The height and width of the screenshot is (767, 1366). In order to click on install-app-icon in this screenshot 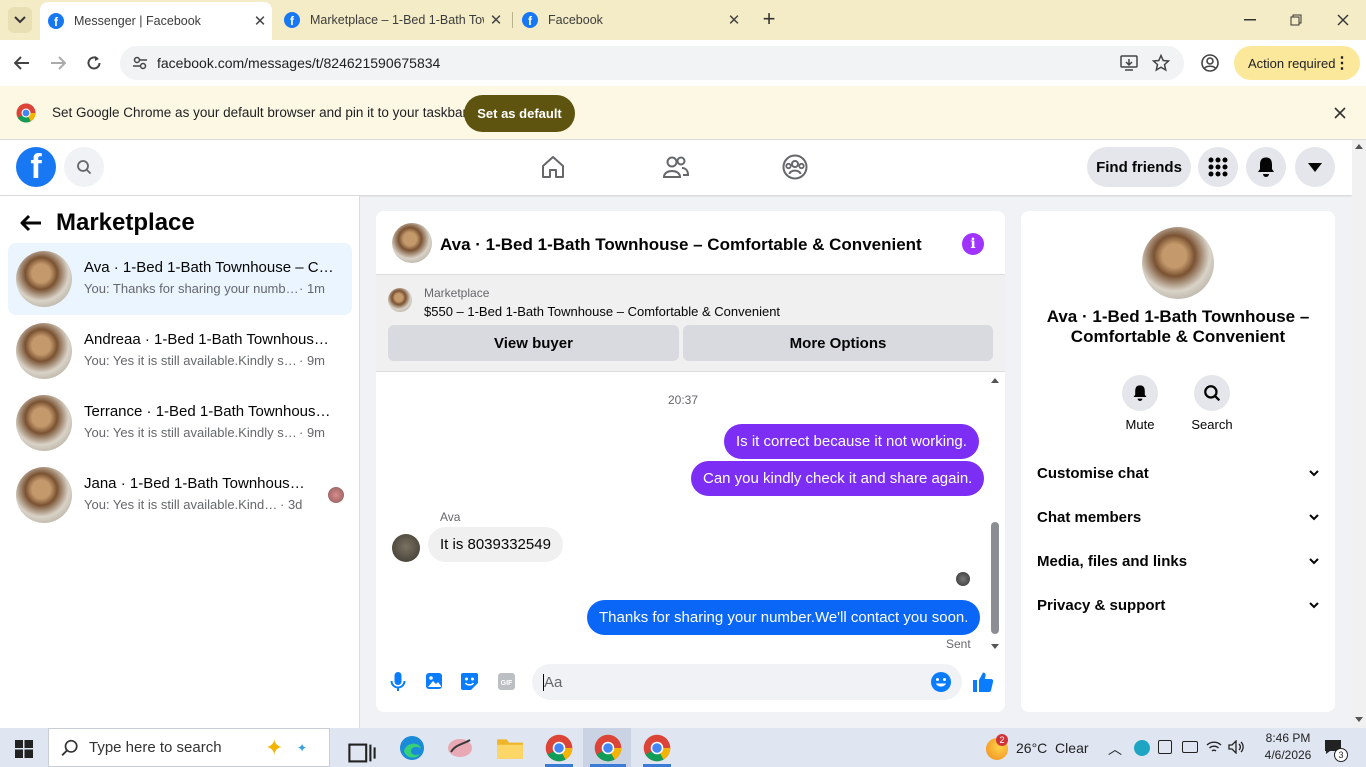, I will do `click(1129, 63)`.